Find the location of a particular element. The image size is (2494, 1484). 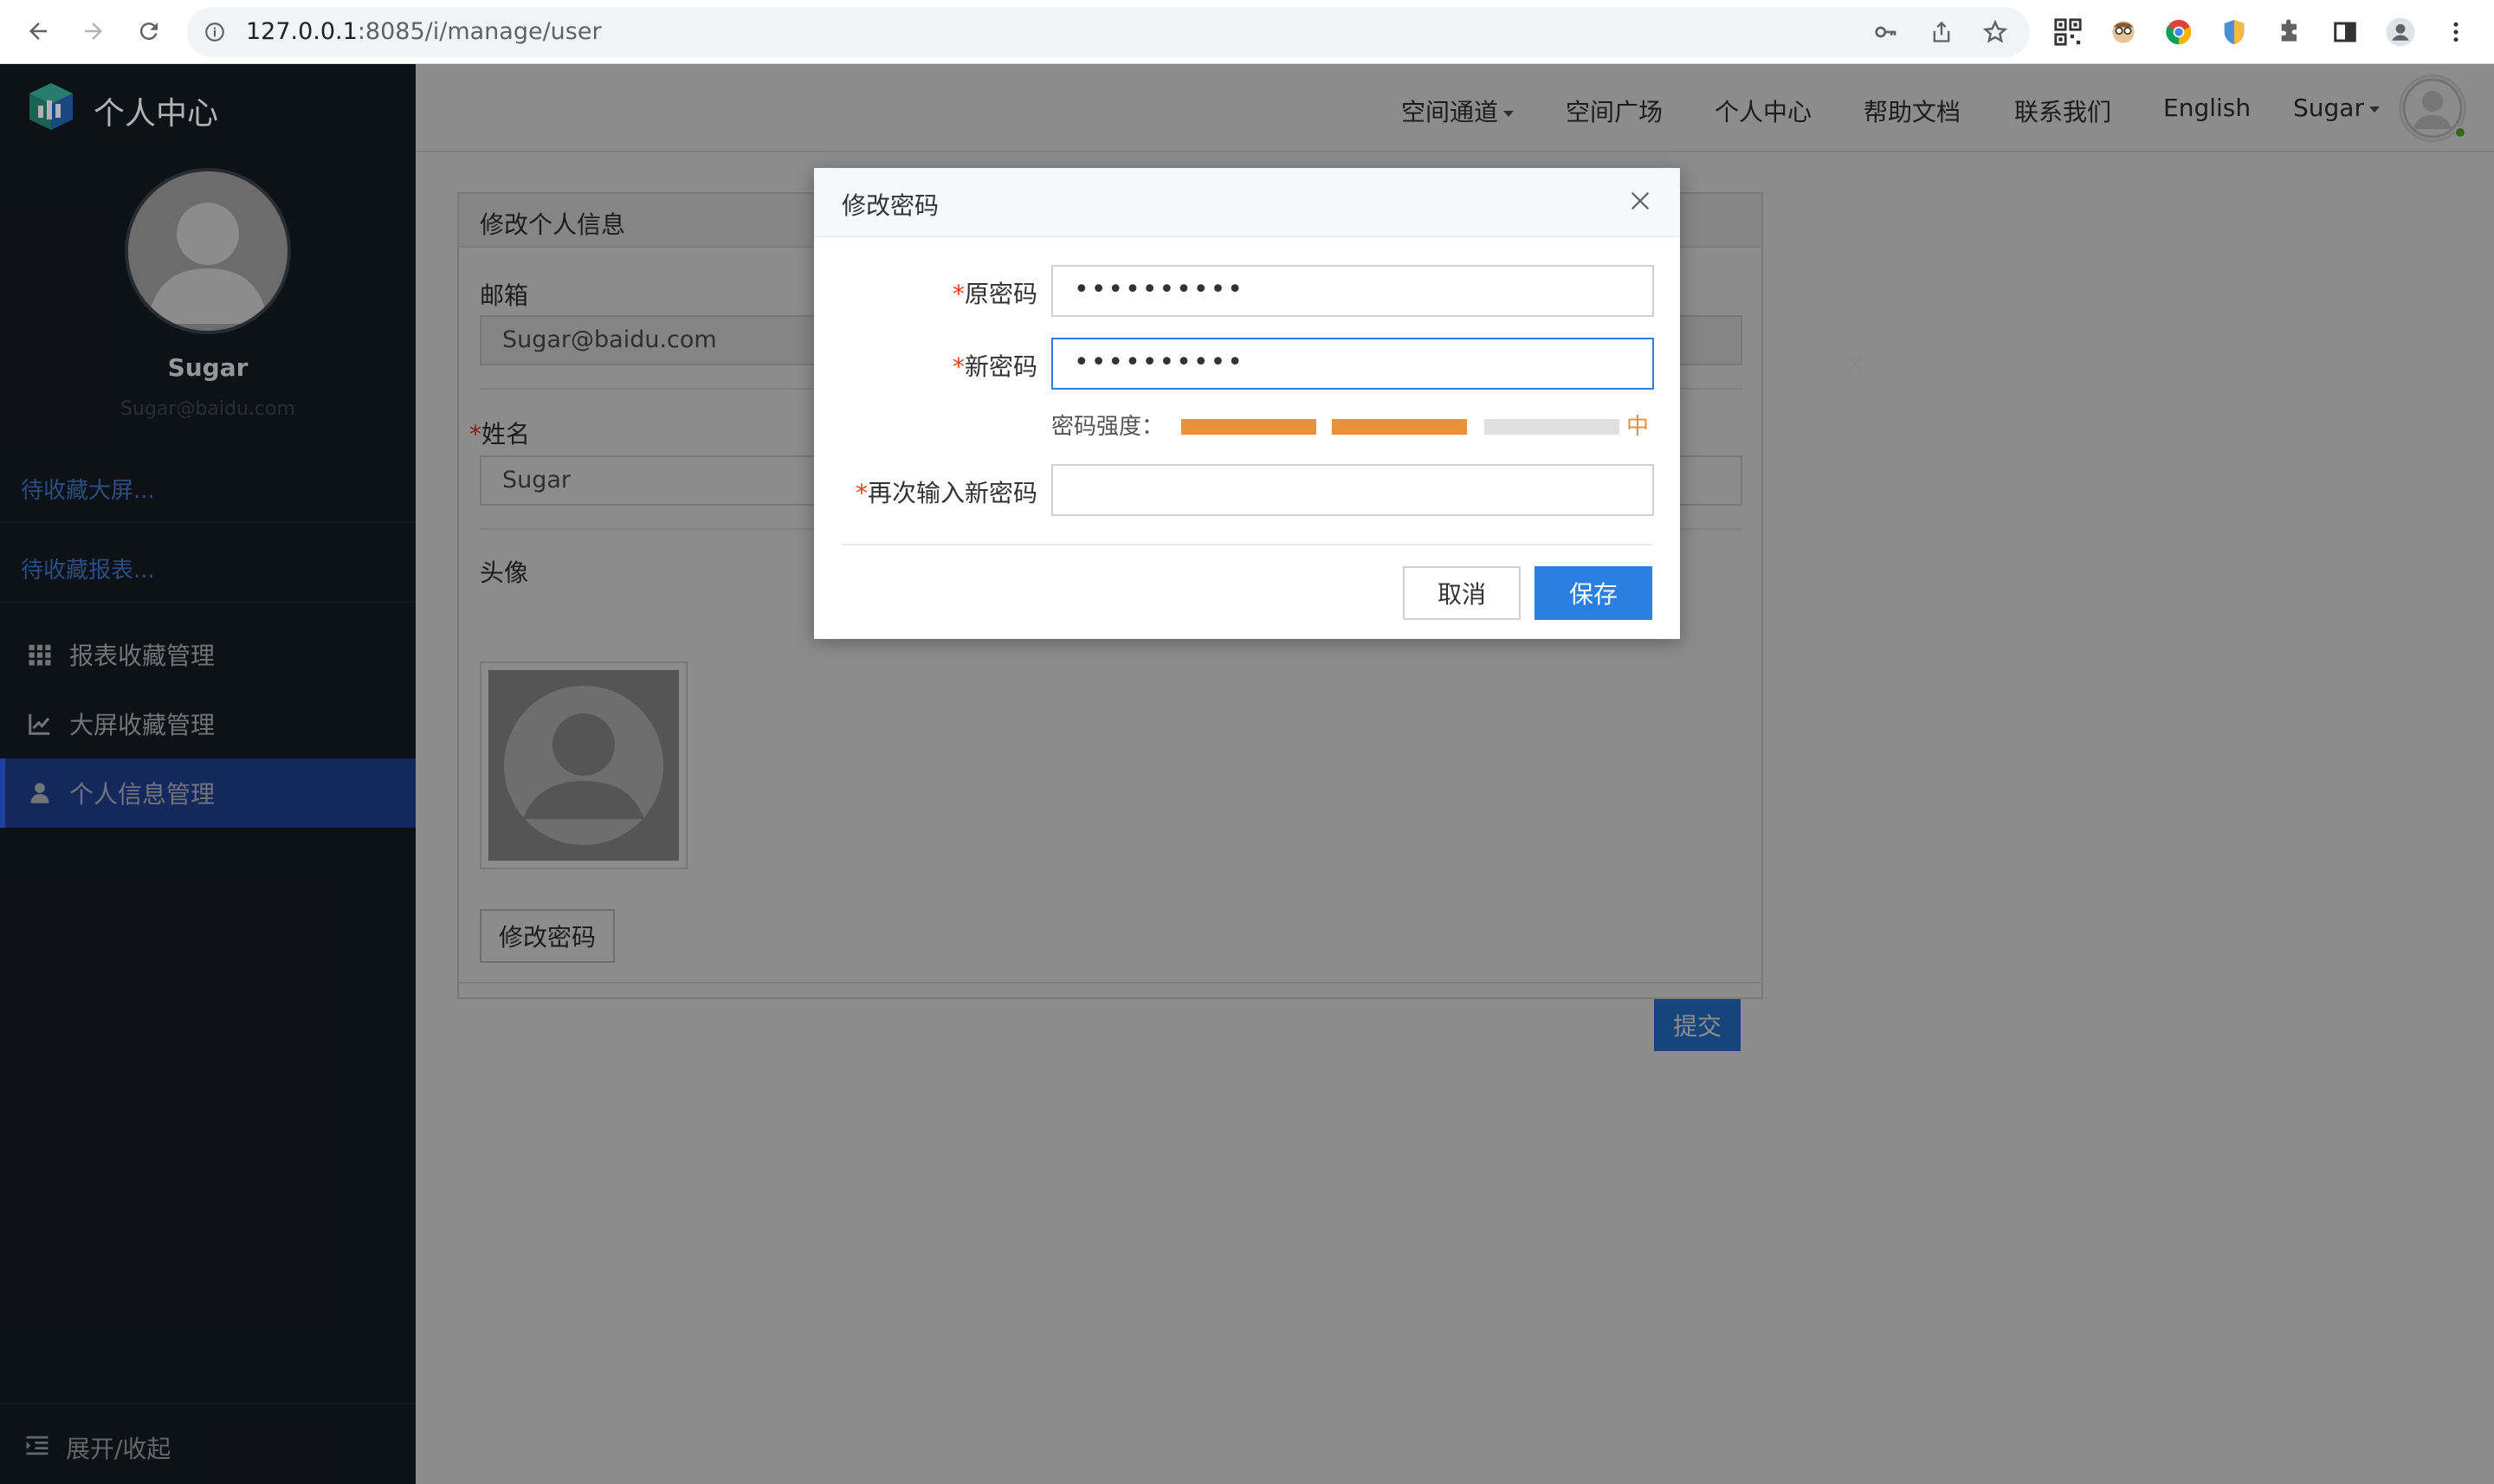

side-panel-icon is located at coordinates (2345, 32).